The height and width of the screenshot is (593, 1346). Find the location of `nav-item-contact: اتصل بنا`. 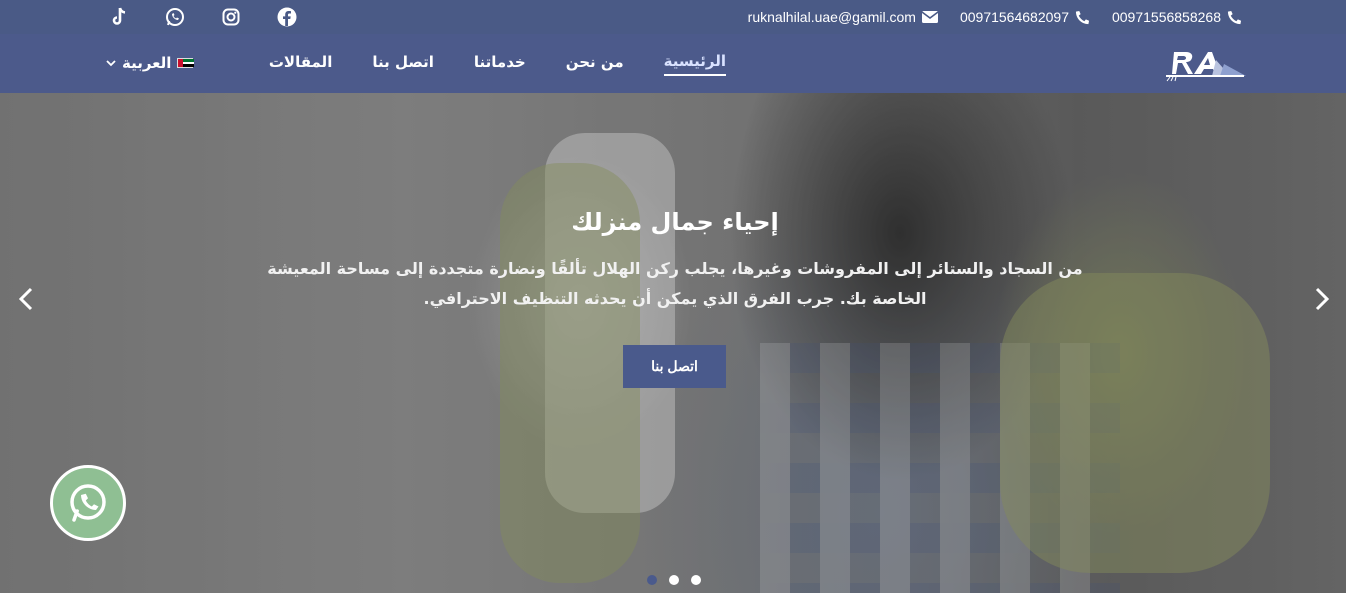

nav-item-contact: اتصل بنا is located at coordinates (403, 64).